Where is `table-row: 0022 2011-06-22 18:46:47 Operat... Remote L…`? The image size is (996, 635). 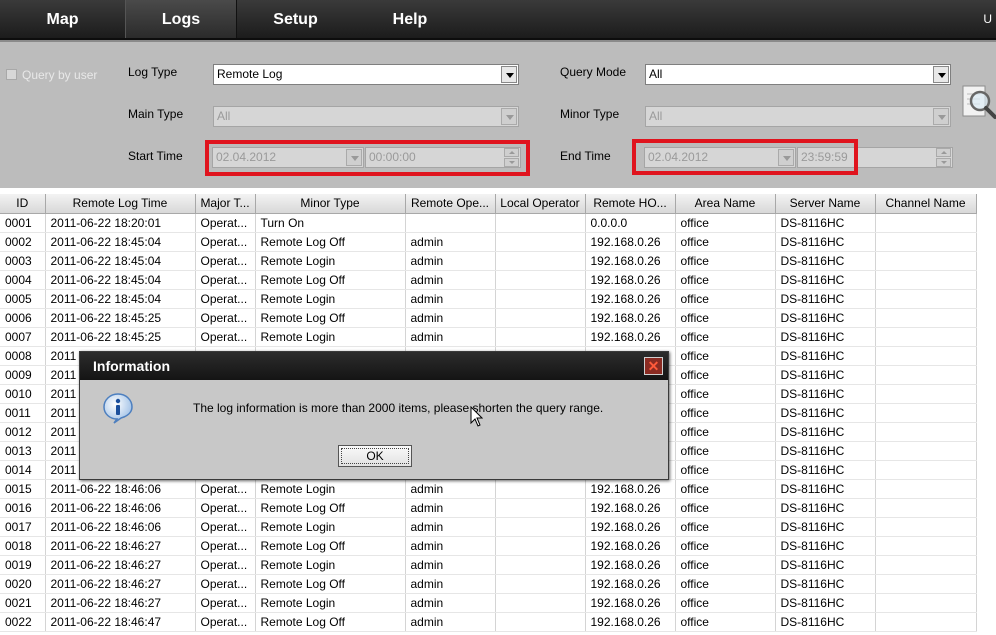 table-row: 0022 2011-06-22 18:46:47 Operat... Remote L… is located at coordinates (488, 622).